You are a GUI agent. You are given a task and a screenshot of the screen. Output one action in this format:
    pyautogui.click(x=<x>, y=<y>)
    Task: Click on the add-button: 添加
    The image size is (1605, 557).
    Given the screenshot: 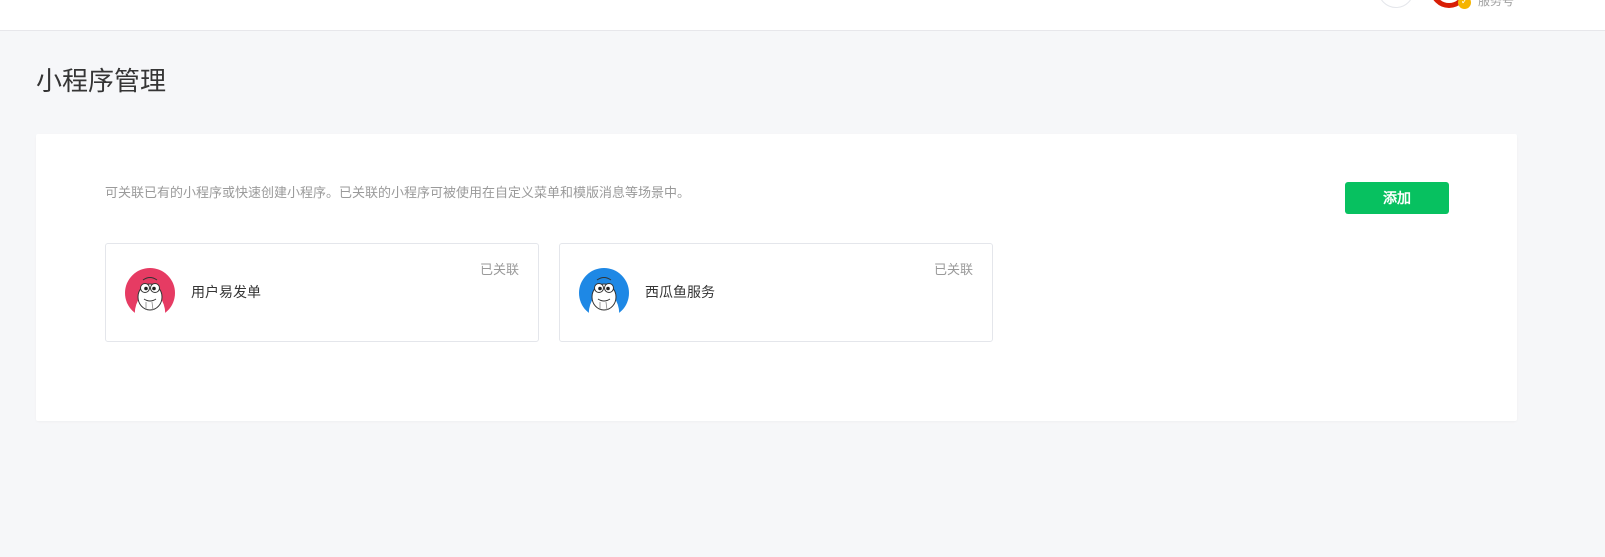 What is the action you would take?
    pyautogui.click(x=1397, y=198)
    